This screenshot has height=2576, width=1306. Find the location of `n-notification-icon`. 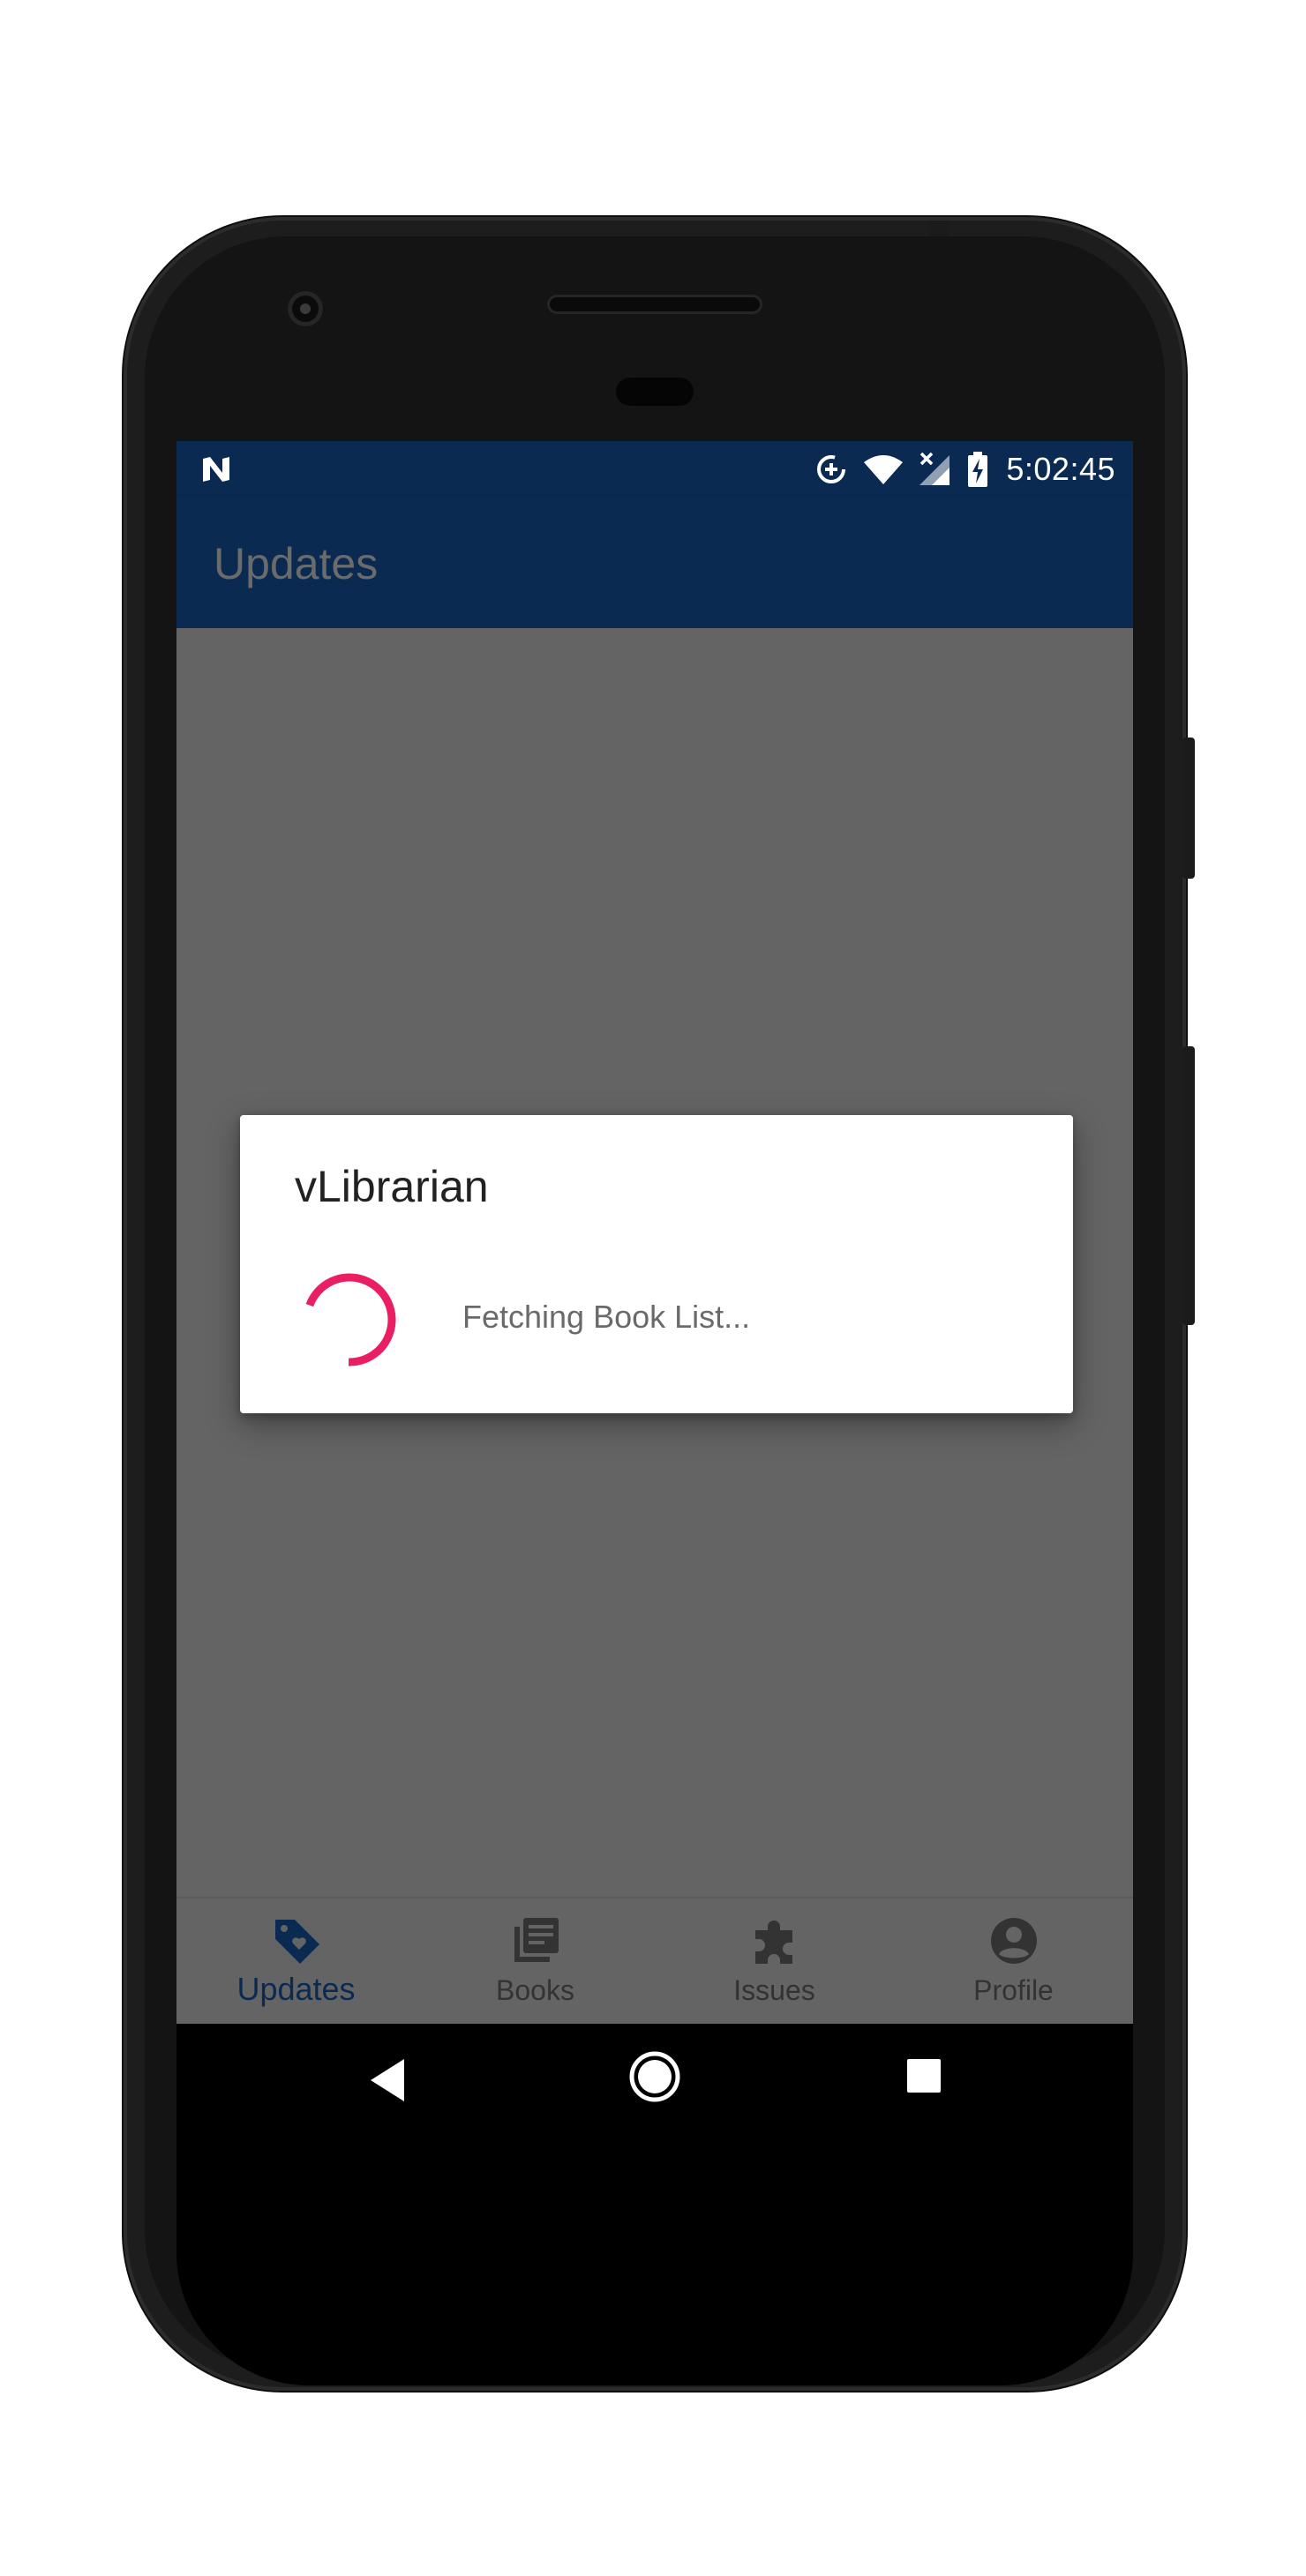

n-notification-icon is located at coordinates (216, 469).